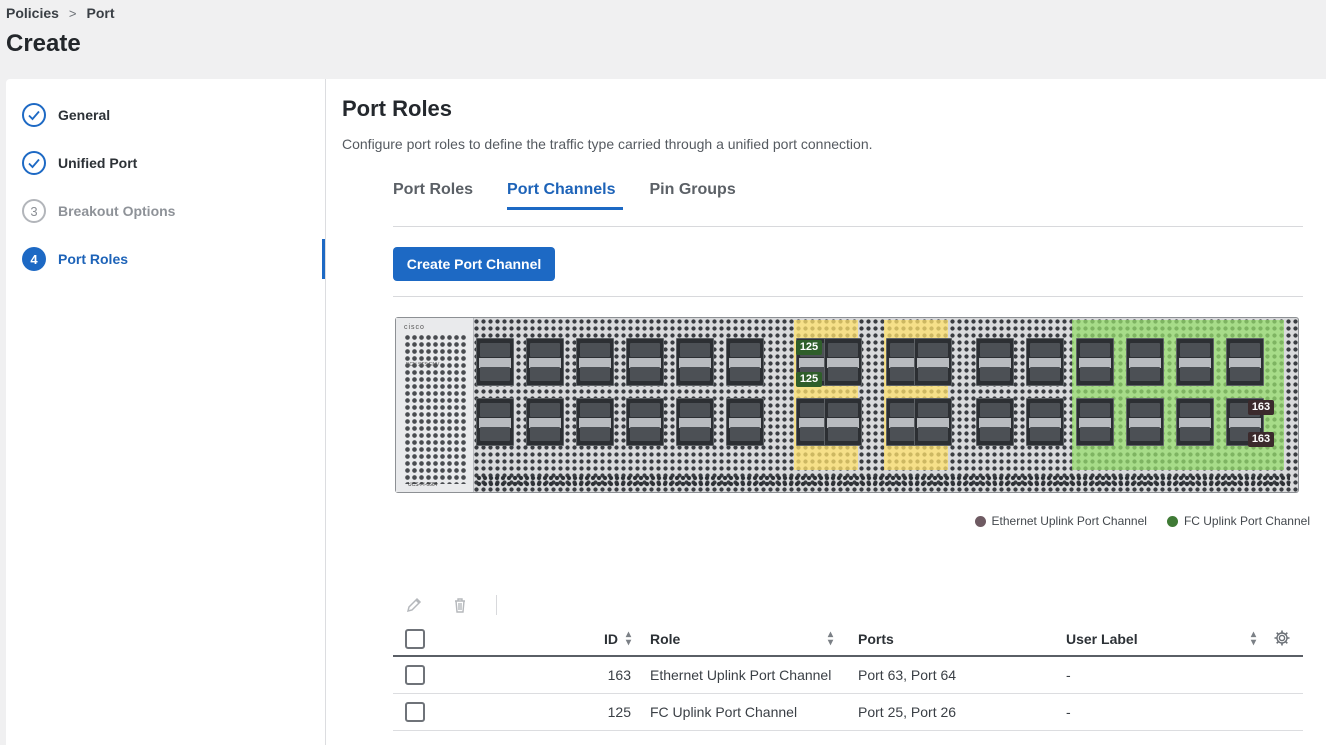  Describe the element at coordinates (98, 163) in the screenshot. I see `step-label: Unified Port` at that location.